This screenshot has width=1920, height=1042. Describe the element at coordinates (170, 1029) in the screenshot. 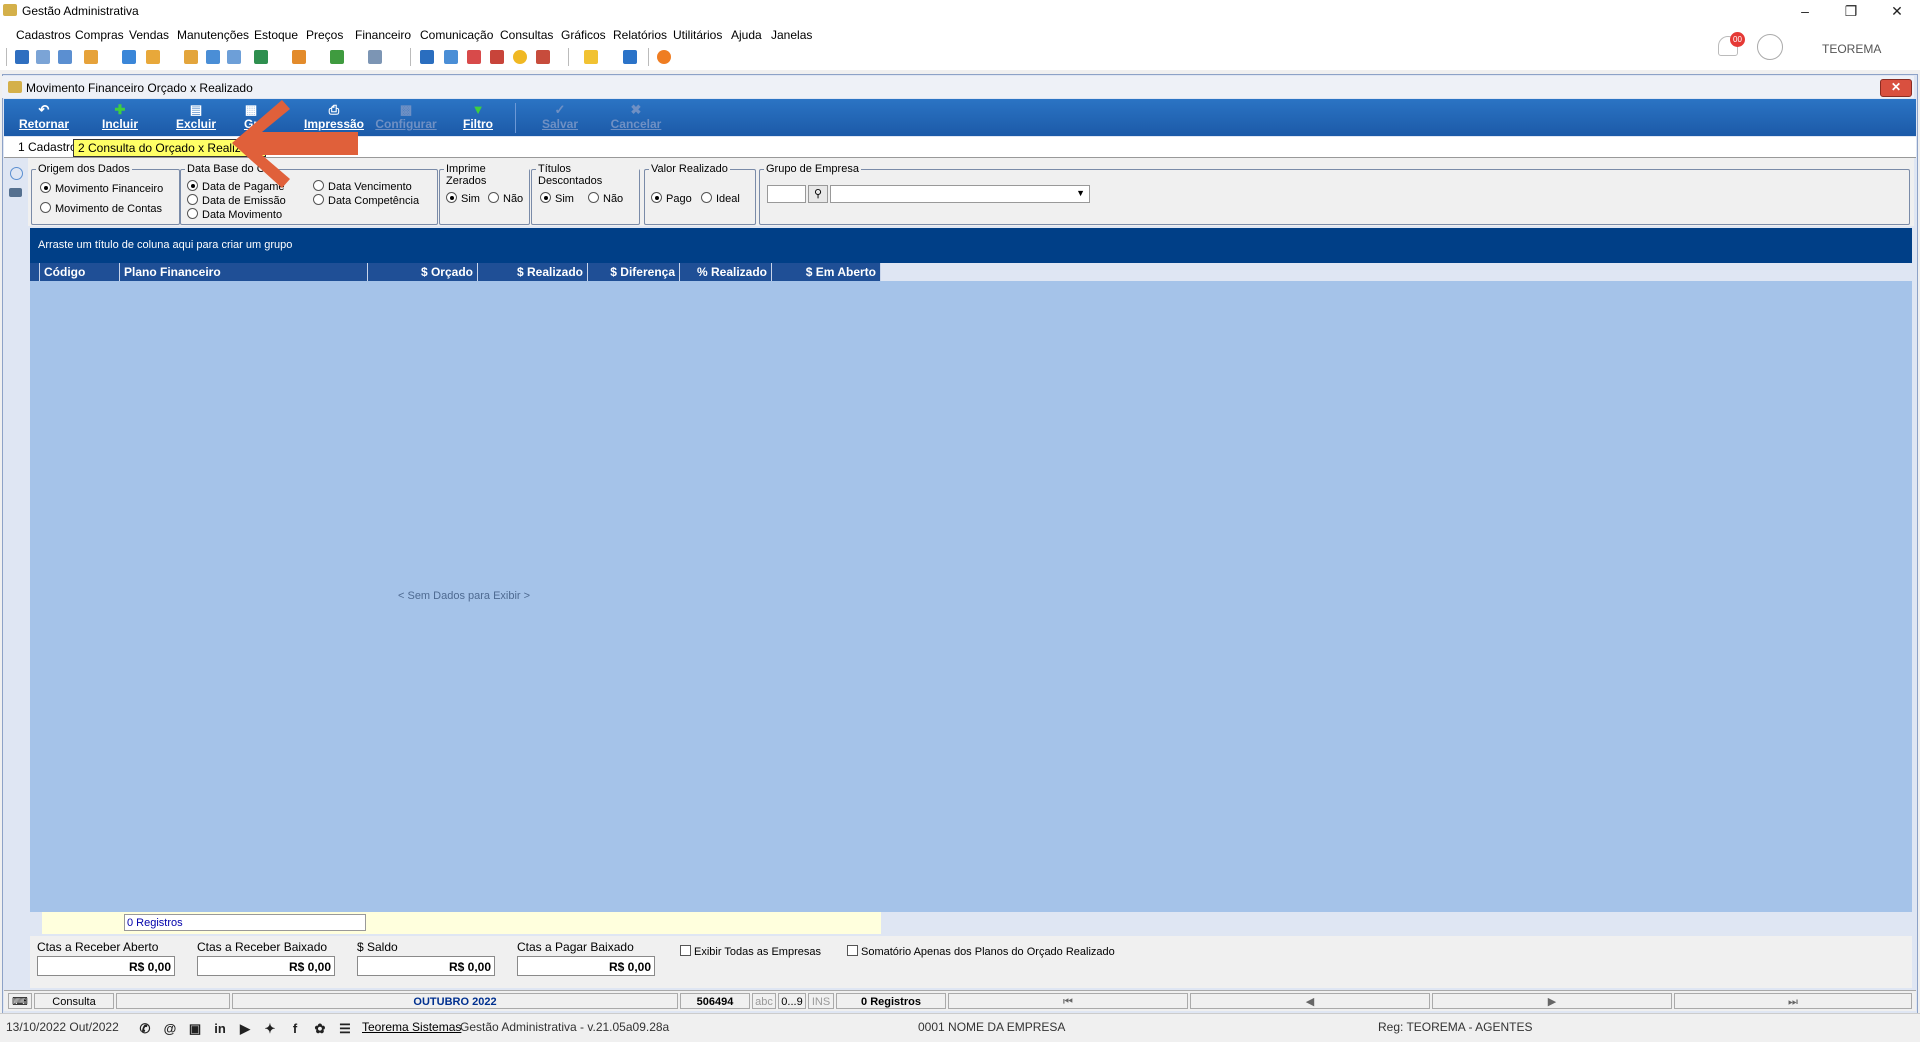

I see `email-icon: @` at that location.